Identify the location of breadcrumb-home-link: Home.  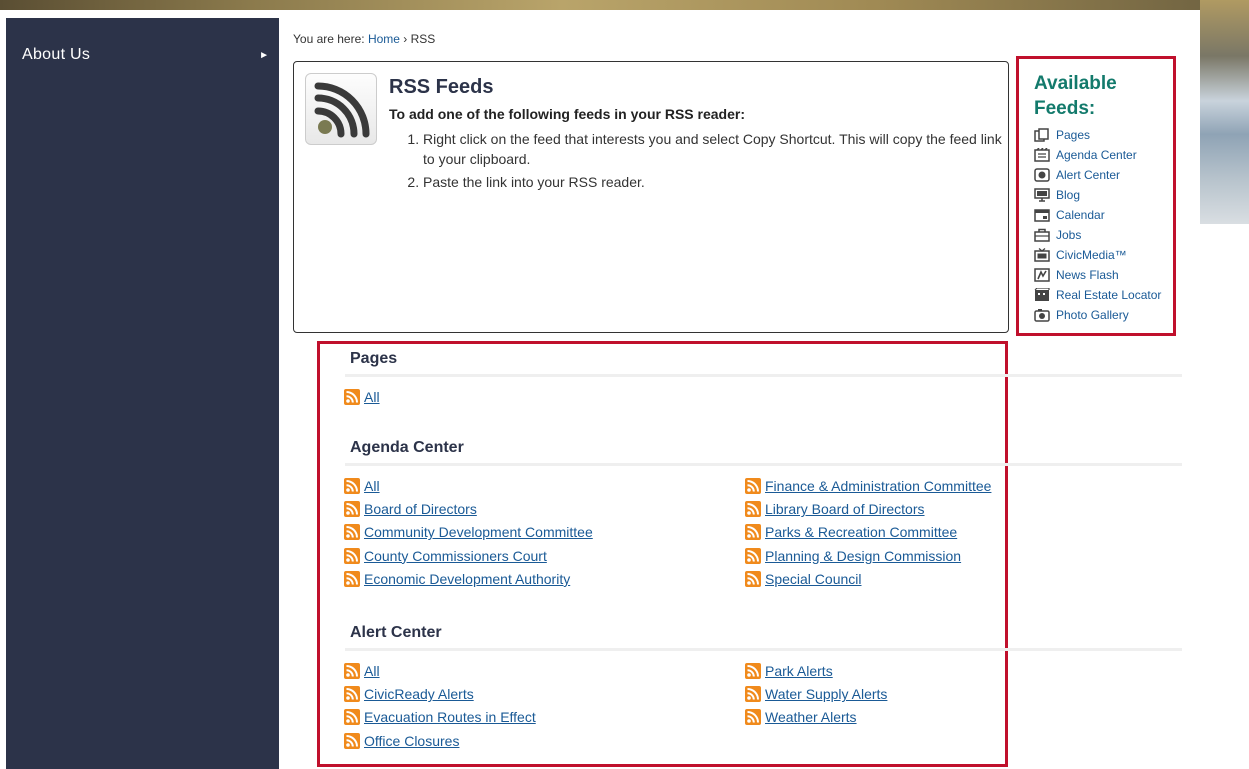
(384, 39).